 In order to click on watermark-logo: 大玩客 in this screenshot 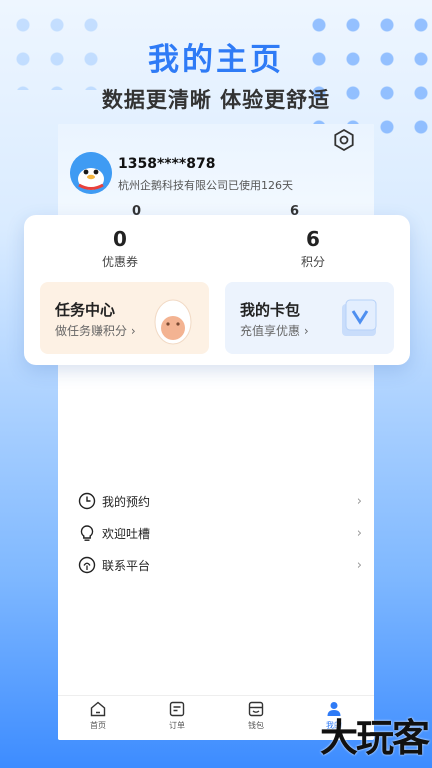, I will do `click(374, 737)`.